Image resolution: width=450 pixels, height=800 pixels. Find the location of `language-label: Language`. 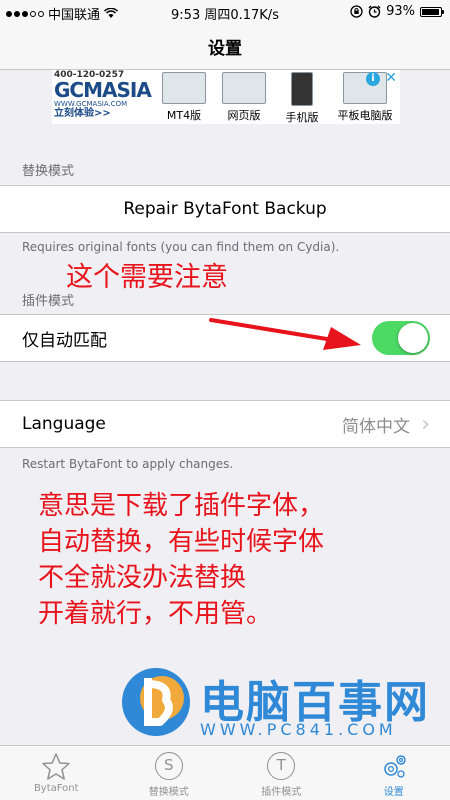

language-label: Language is located at coordinates (64, 424).